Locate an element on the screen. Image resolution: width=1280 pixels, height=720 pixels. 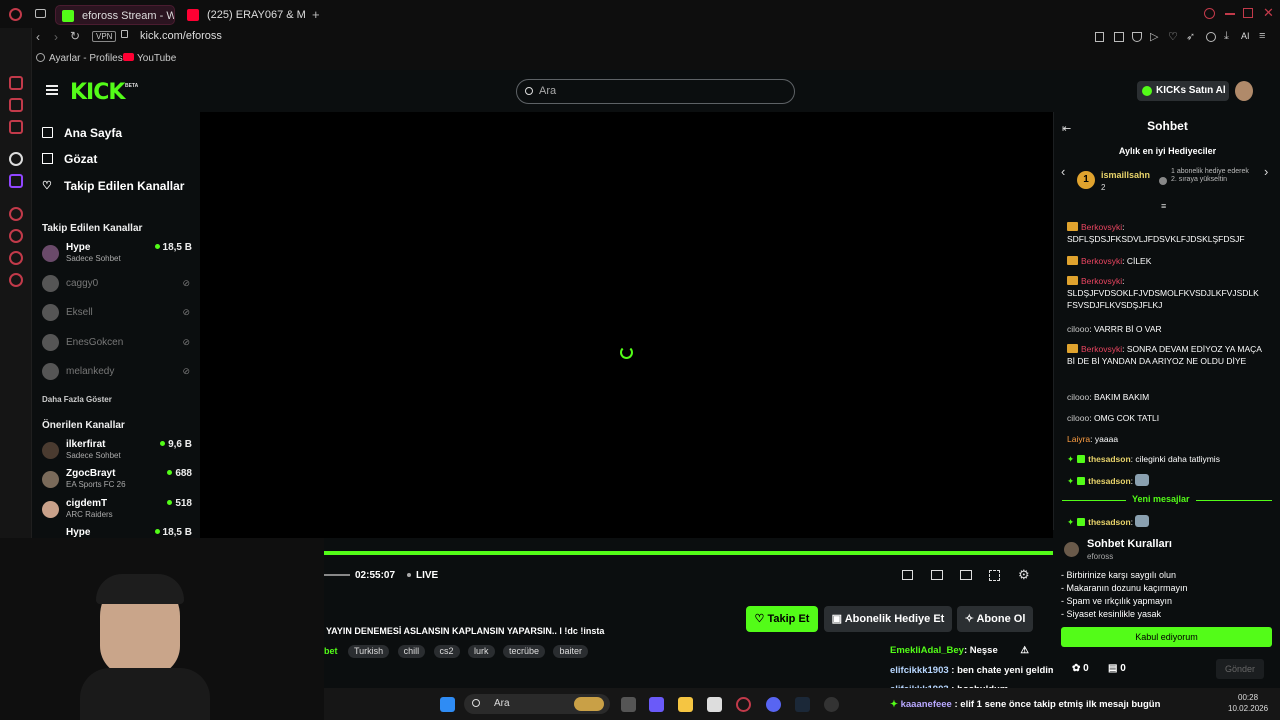
shield-icon is located at coordinates (1137, 37).